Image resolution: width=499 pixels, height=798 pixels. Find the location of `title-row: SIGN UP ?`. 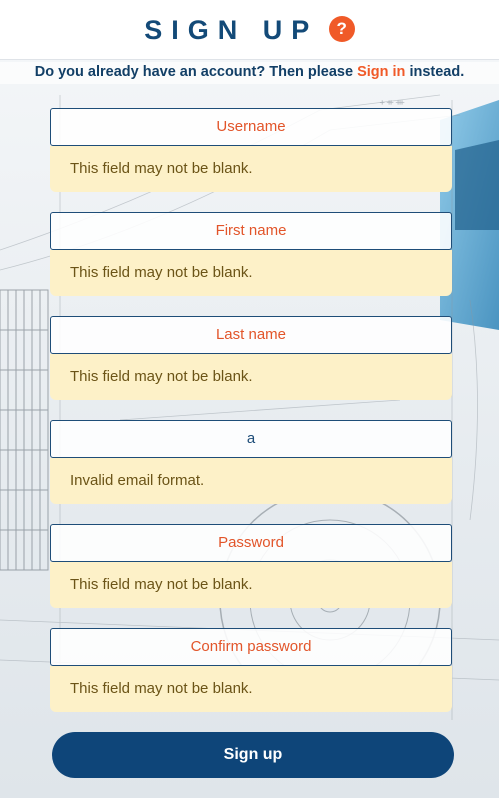

title-row: SIGN UP ? is located at coordinates (249, 30).